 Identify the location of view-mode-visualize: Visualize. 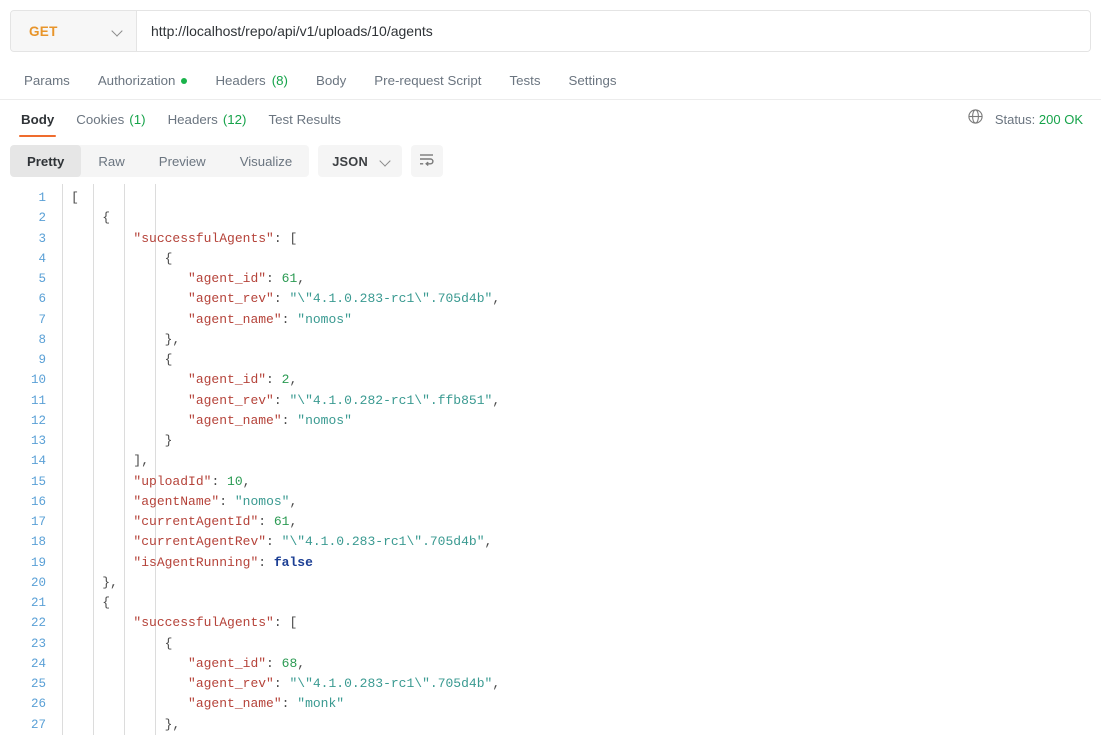
(266, 161).